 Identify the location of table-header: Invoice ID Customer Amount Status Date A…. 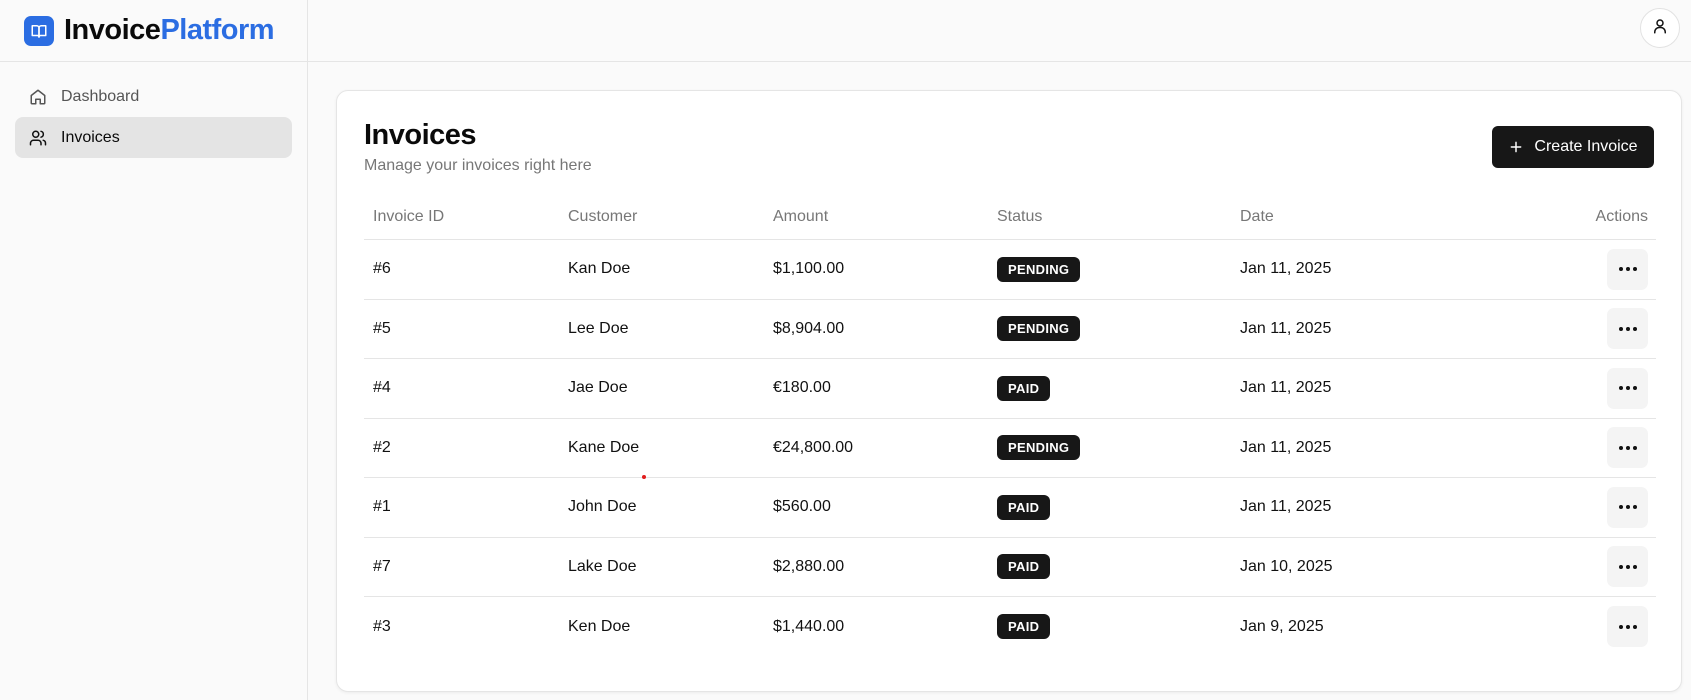
(1010, 217).